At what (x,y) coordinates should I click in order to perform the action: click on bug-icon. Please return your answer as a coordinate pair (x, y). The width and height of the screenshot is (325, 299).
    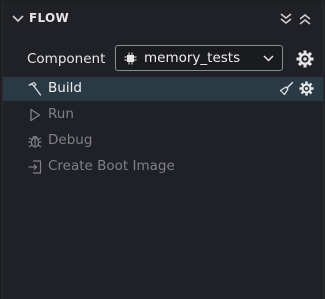
    Looking at the image, I should click on (35, 141).